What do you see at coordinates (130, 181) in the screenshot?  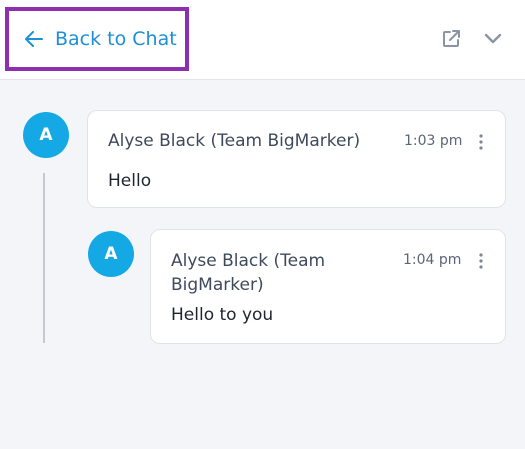 I see `message-text: Hello` at bounding box center [130, 181].